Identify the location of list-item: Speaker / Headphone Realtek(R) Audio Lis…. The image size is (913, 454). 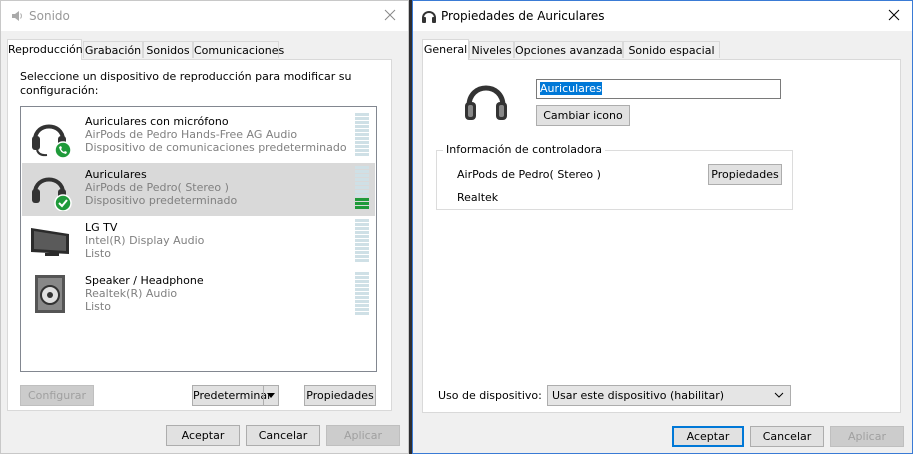
(198, 295).